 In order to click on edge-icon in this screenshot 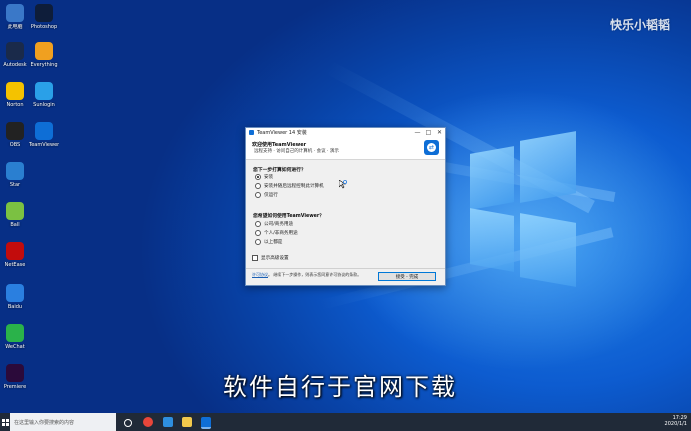, I will do `click(168, 422)`.